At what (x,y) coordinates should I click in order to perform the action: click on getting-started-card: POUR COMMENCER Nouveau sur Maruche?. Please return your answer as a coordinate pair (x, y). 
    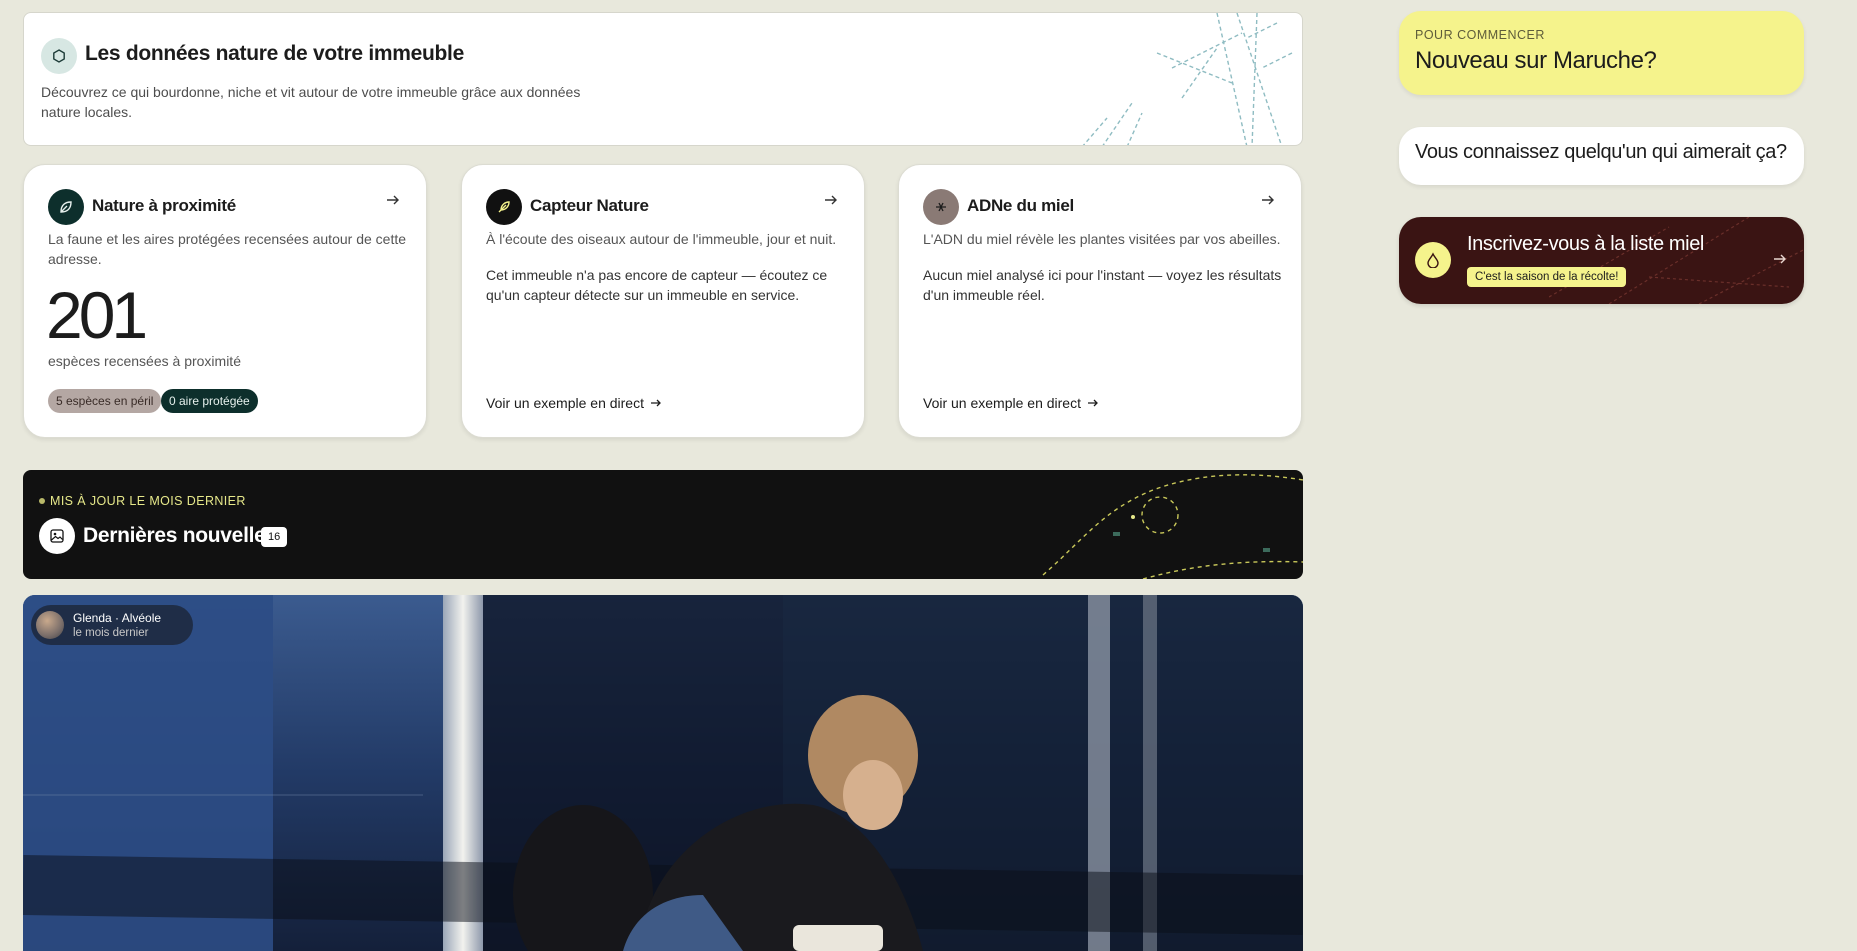
    Looking at the image, I should click on (1601, 53).